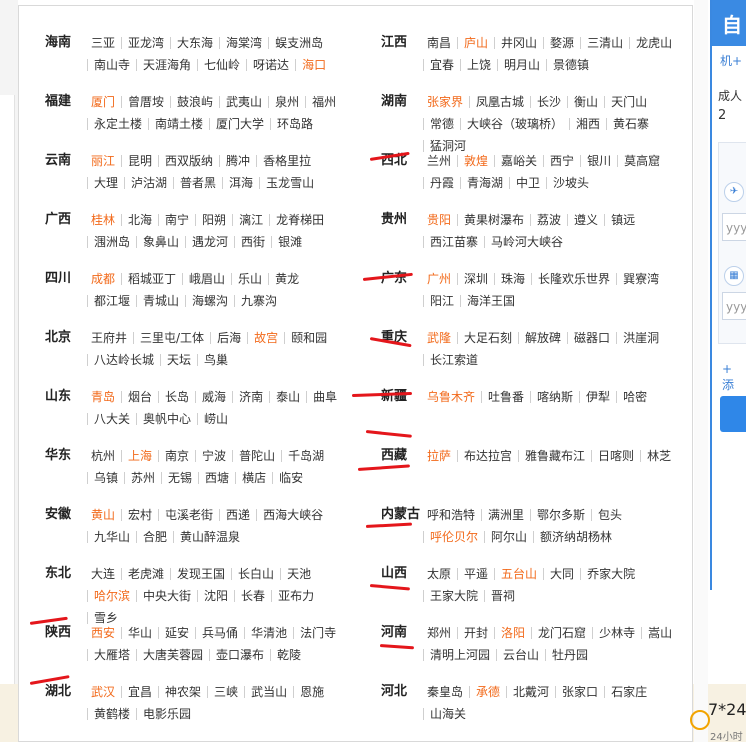 The image size is (746, 743). What do you see at coordinates (179, 478) in the screenshot?
I see `destination-link: 无锡` at bounding box center [179, 478].